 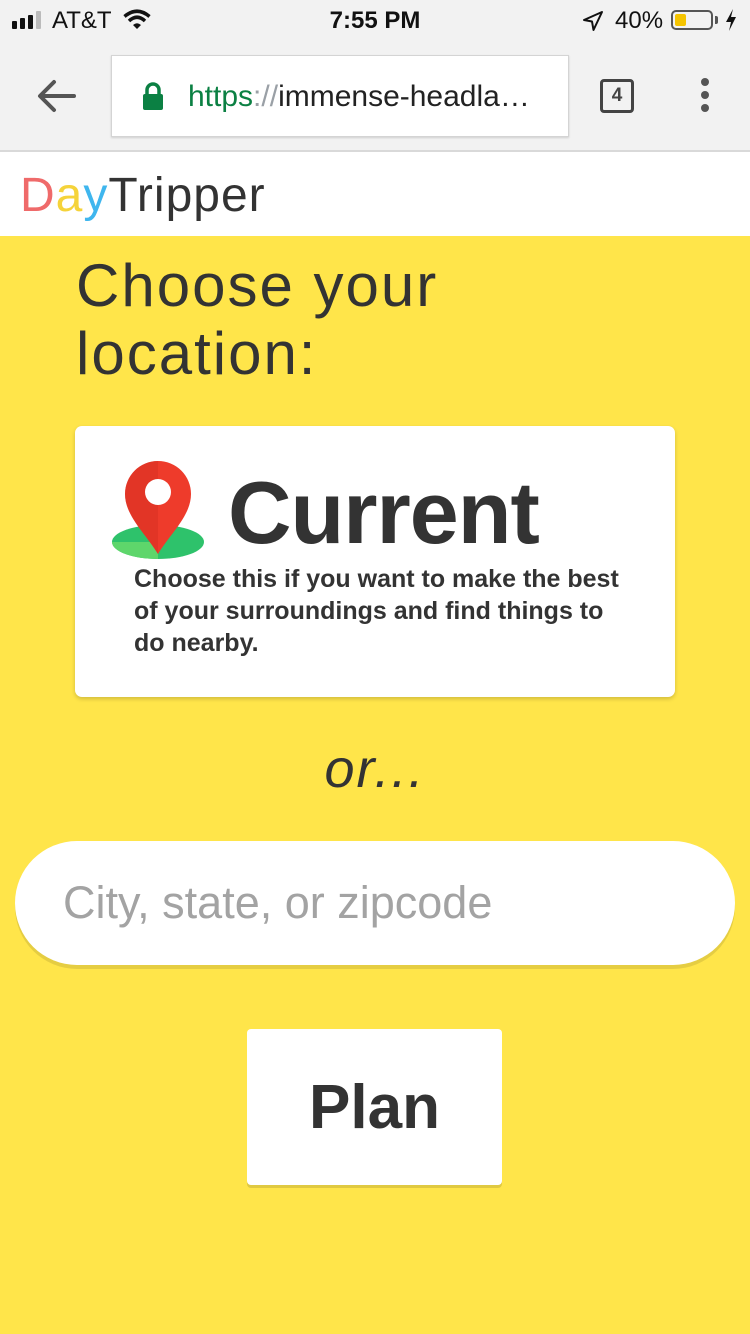 What do you see at coordinates (158, 510) in the screenshot?
I see `map-pin-icon` at bounding box center [158, 510].